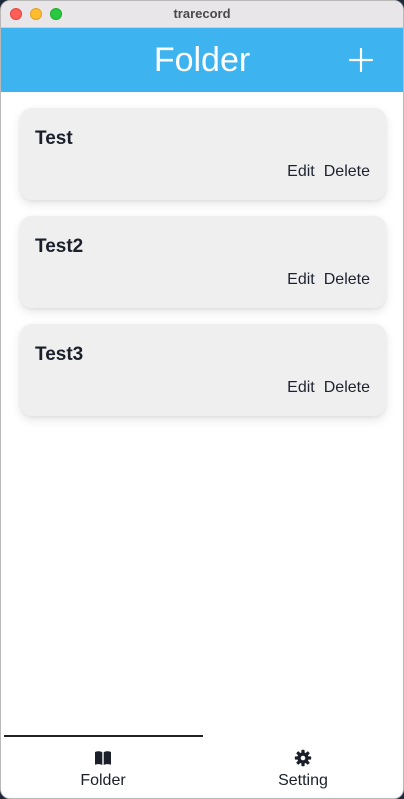  I want to click on folder-card: Test Edit Delete, so click(203, 154).